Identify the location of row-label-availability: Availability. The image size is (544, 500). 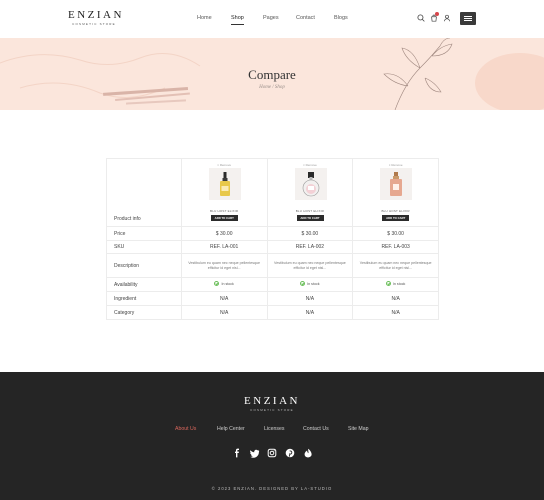
(144, 284).